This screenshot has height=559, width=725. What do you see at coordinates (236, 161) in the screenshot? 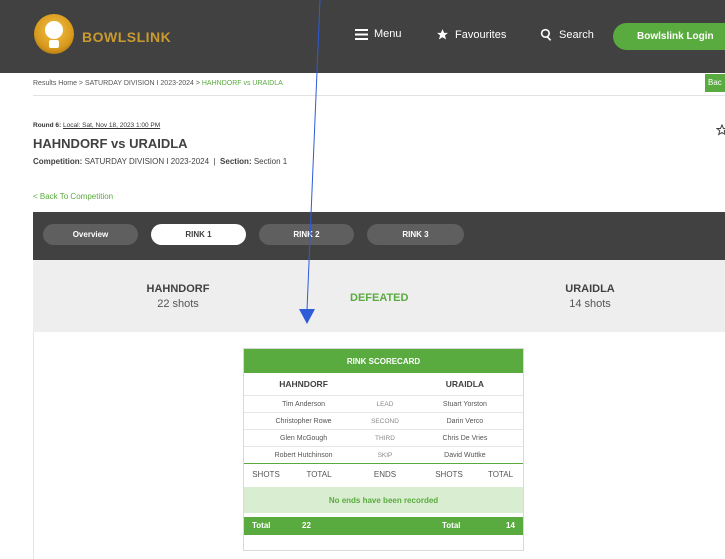
I see `section-label: Section:` at bounding box center [236, 161].